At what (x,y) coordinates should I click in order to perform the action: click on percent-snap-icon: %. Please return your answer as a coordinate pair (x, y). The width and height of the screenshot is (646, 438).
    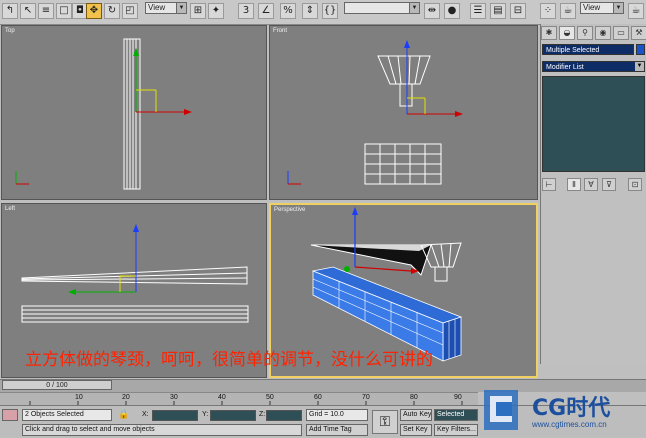
    Looking at the image, I should click on (288, 11).